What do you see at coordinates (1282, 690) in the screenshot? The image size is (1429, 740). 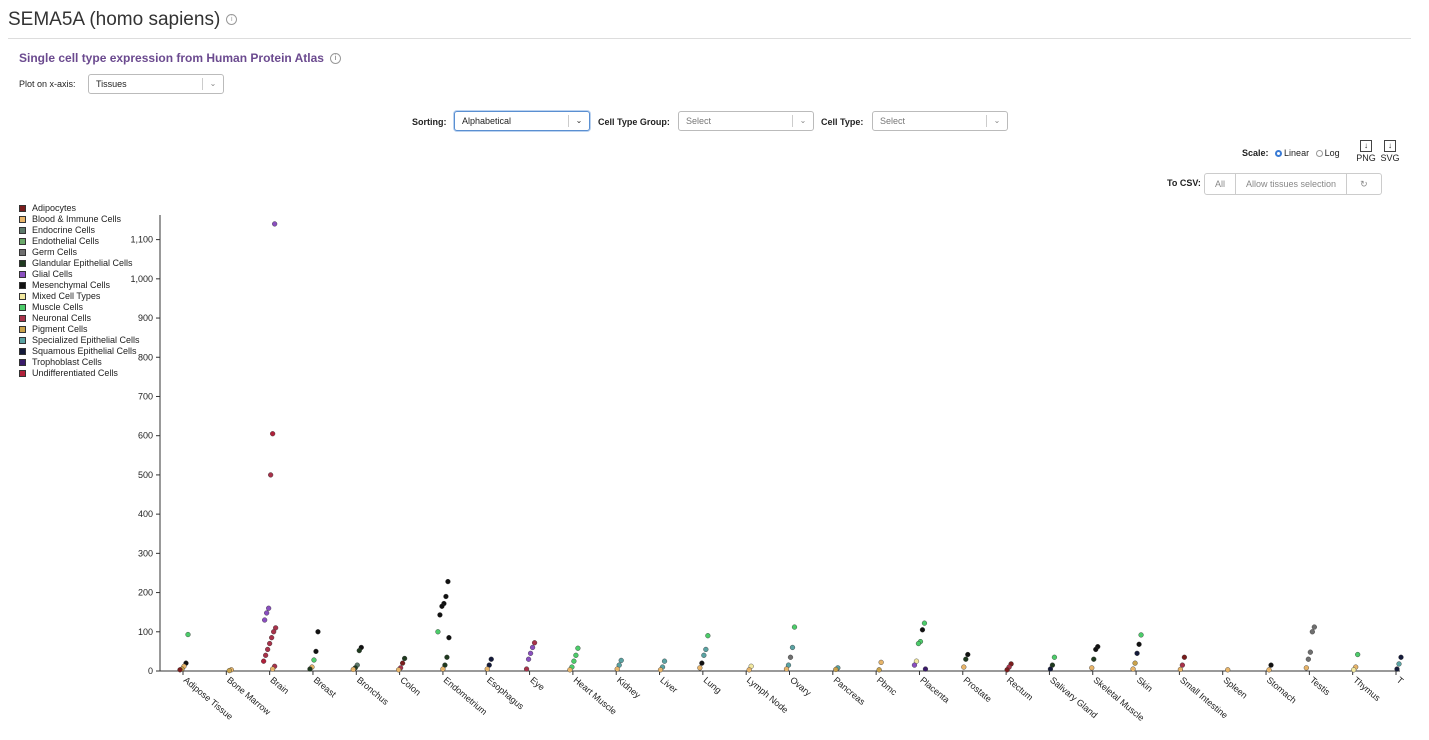 I see `x-tick-label: Stomach` at bounding box center [1282, 690].